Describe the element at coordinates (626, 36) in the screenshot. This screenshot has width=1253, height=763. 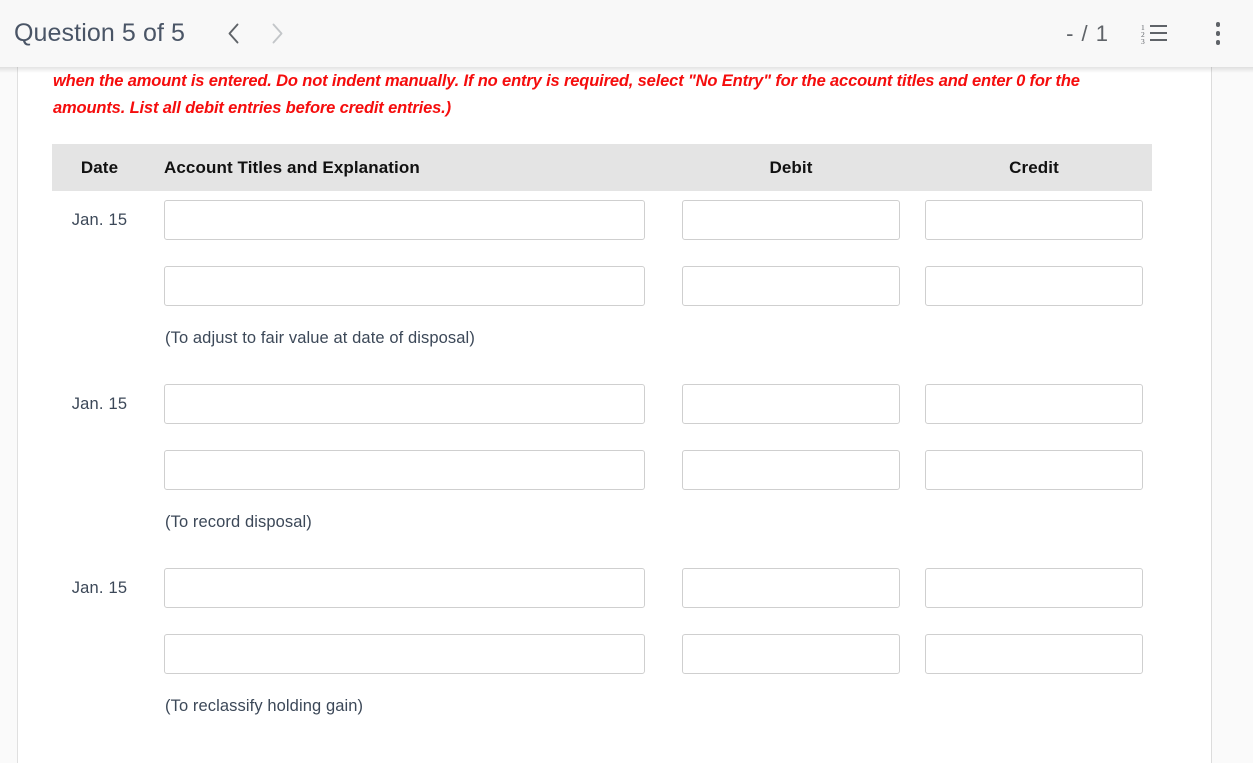
I see `question-toolbar: Question 5 of 5 - / 1 1 2 3` at that location.